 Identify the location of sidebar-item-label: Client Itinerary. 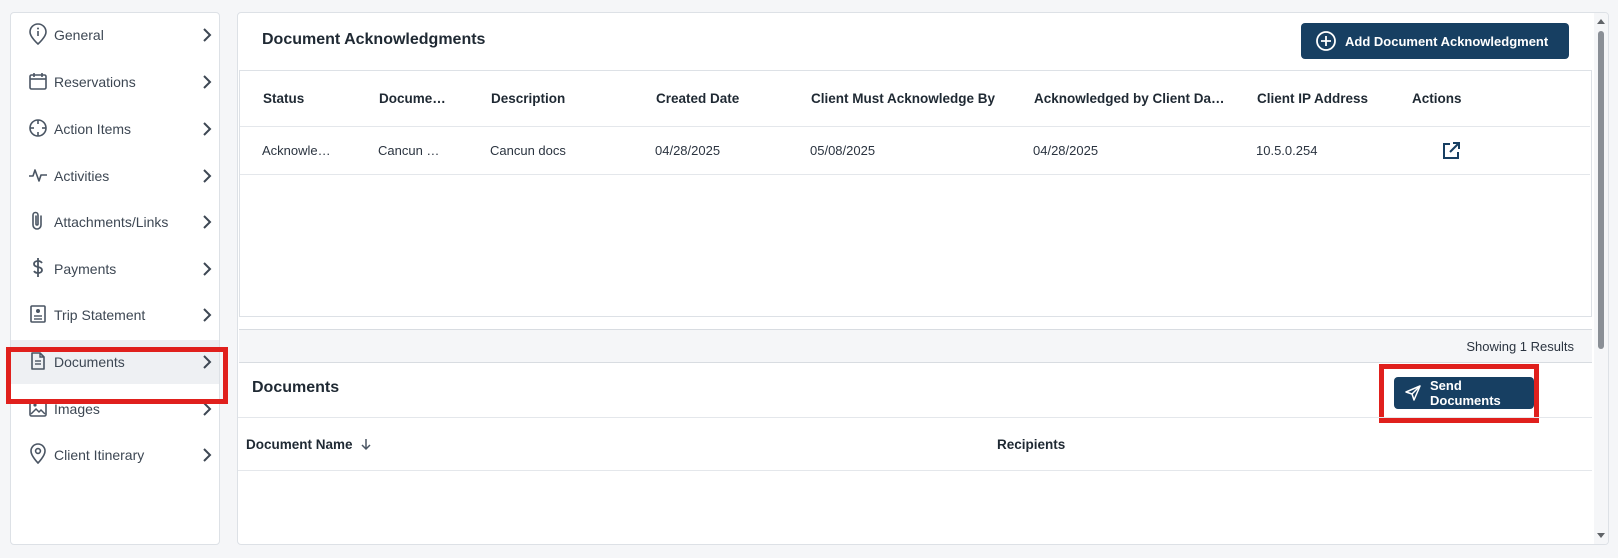
(99, 455).